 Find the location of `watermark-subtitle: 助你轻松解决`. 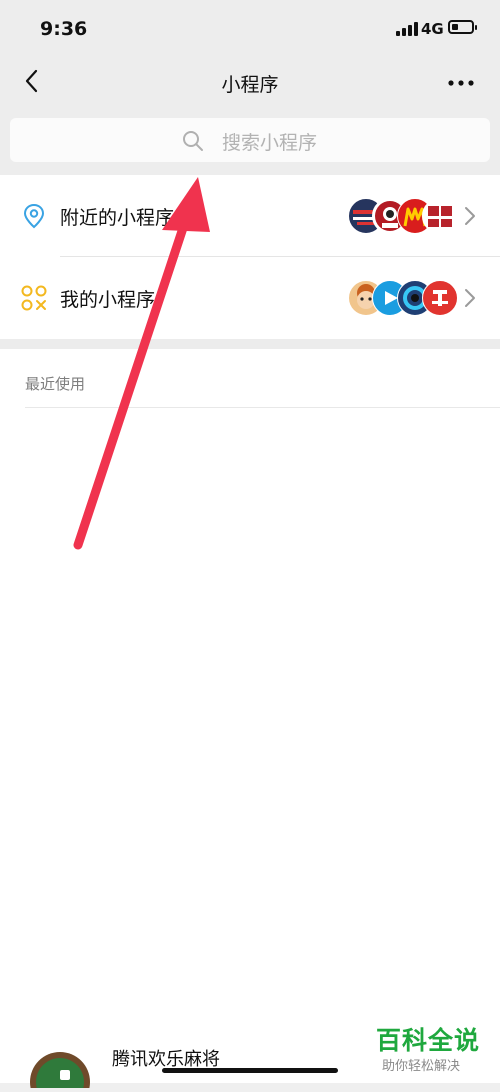

watermark-subtitle: 助你轻松解决 is located at coordinates (421, 1066).